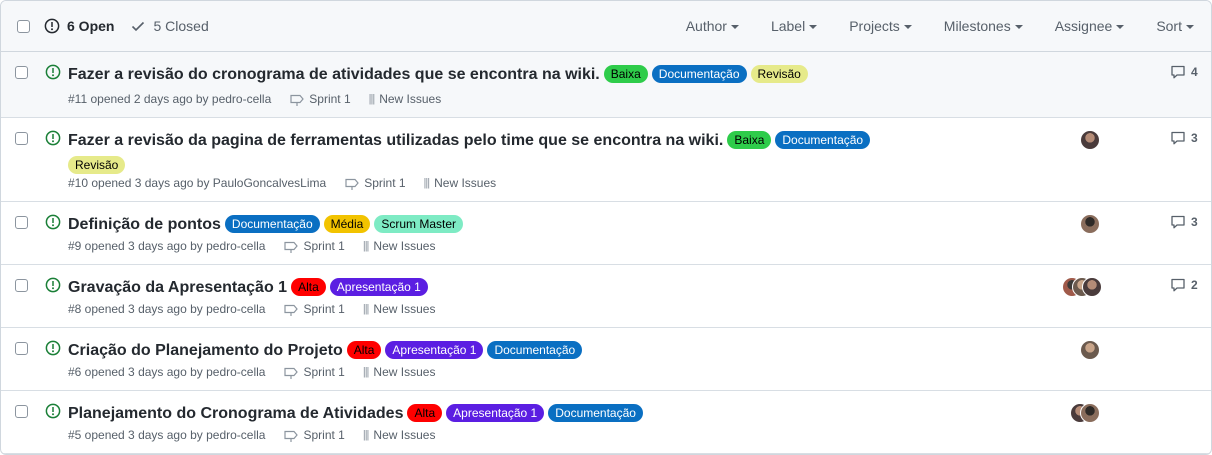 The width and height of the screenshot is (1212, 455). What do you see at coordinates (983, 26) in the screenshot?
I see `milestones-filter: Milestones` at bounding box center [983, 26].